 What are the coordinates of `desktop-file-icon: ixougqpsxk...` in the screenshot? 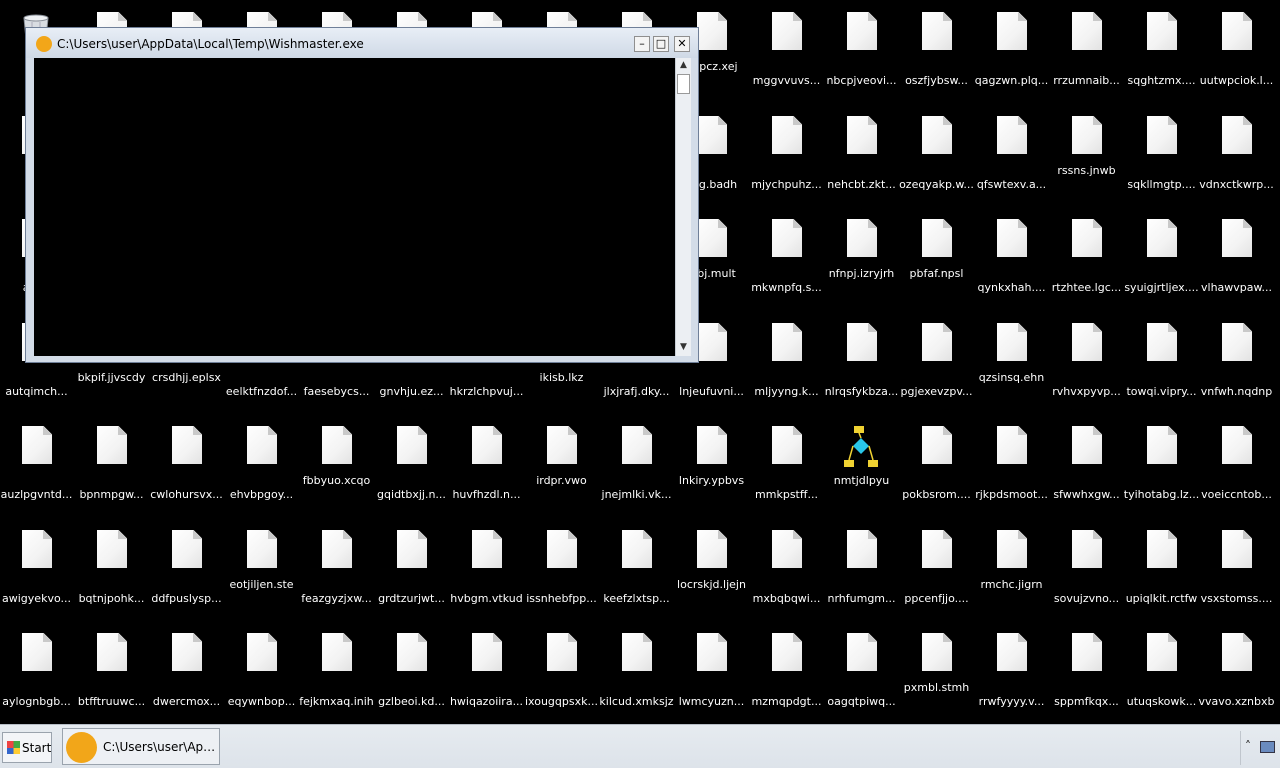 It's located at (561, 676).